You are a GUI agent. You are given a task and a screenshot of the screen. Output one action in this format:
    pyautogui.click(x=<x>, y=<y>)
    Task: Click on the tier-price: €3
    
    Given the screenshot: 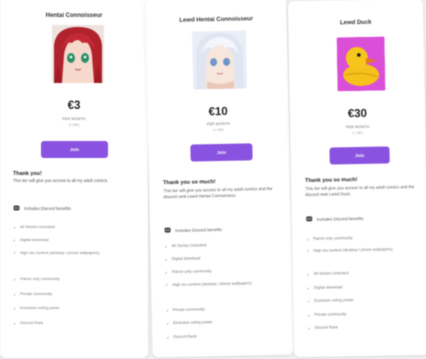 What is the action you would take?
    pyautogui.click(x=74, y=106)
    